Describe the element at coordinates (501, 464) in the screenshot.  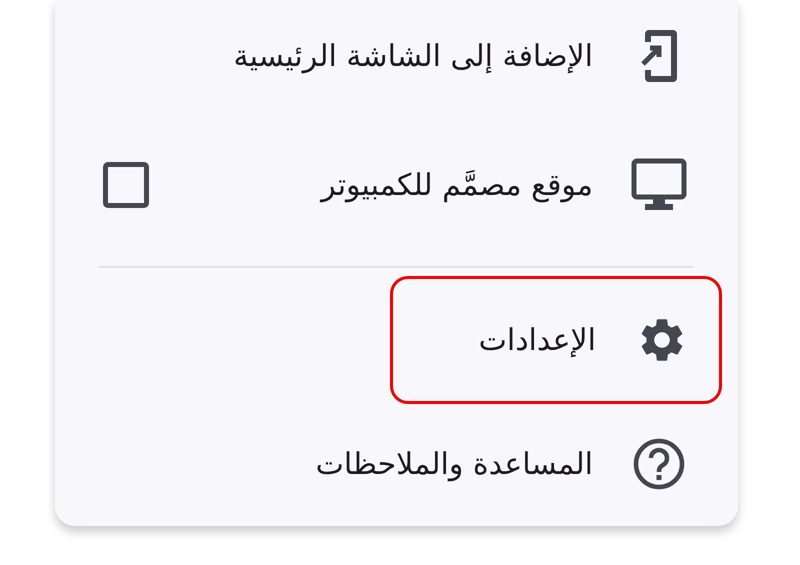
I see `menu-item: المساعدة والملاحظات` at that location.